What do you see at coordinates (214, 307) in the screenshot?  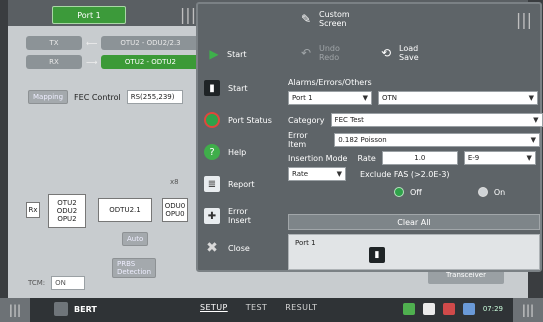 I see `tab-setup: SETUP` at bounding box center [214, 307].